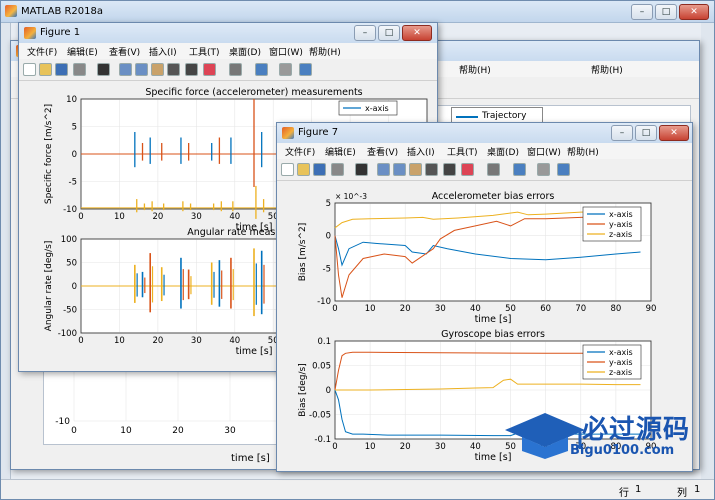  Describe the element at coordinates (234, 341) in the screenshot. I see `fig1-gyro-xtick-label: 40` at that location.